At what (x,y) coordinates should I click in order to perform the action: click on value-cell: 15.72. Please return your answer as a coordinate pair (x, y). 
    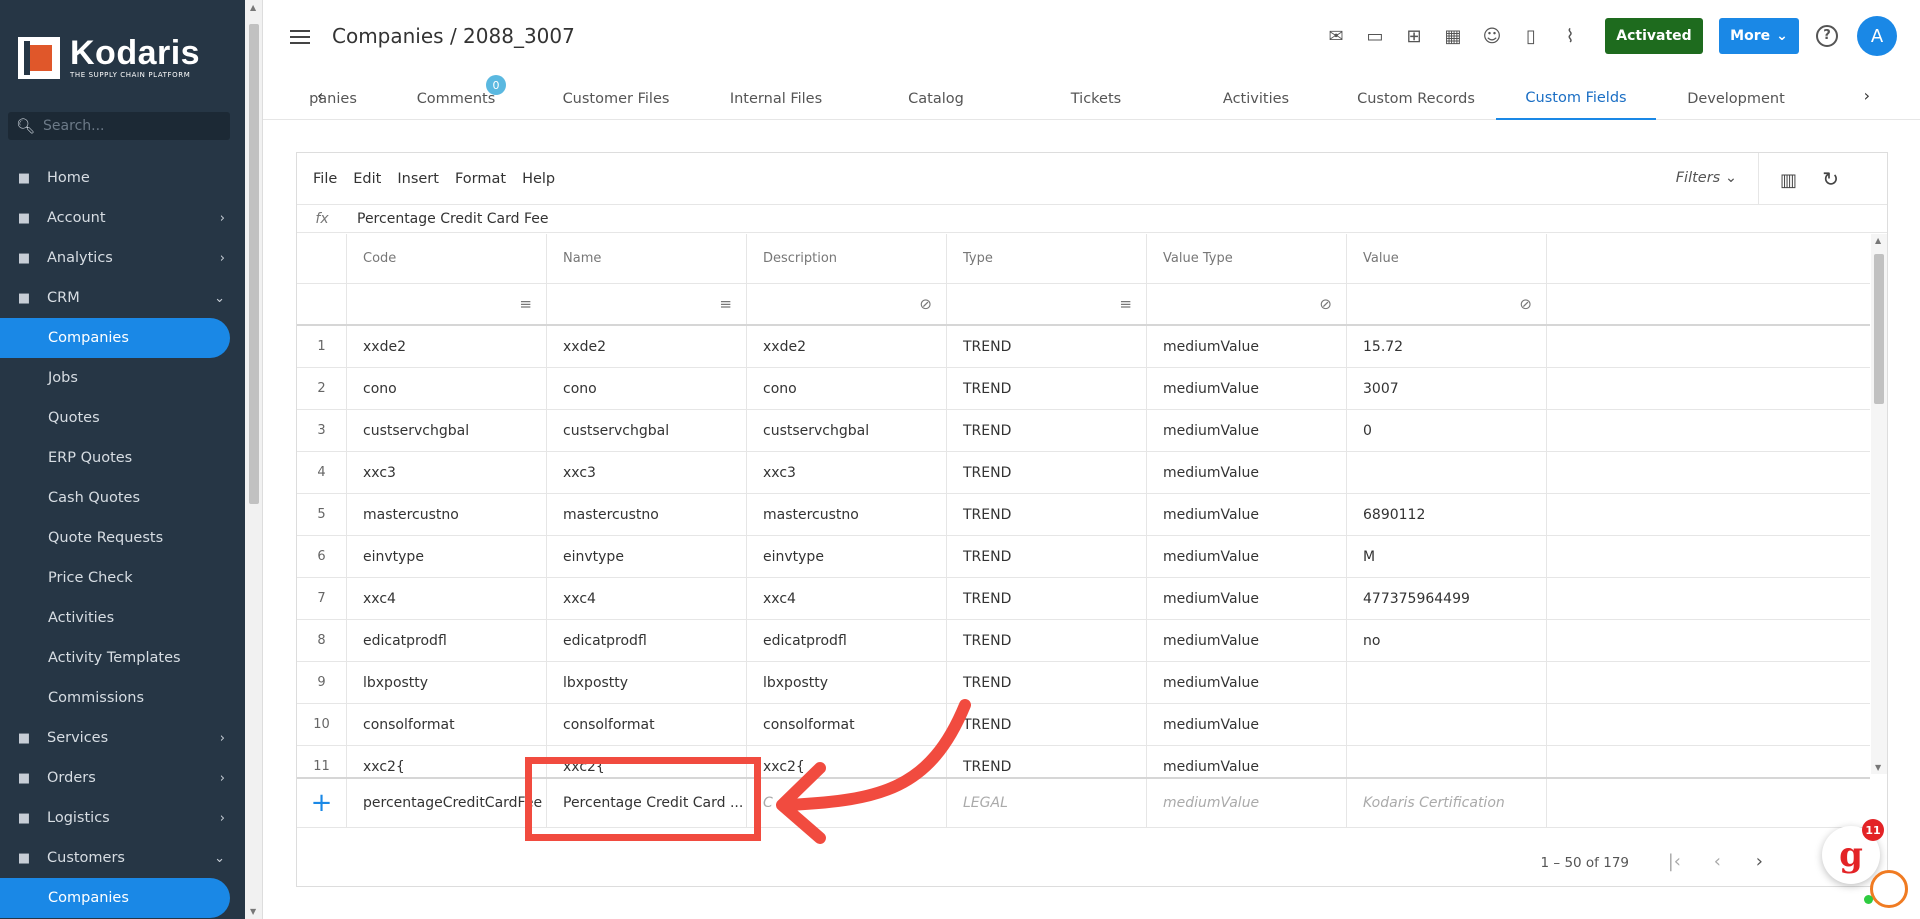
    Looking at the image, I should click on (1447, 346).